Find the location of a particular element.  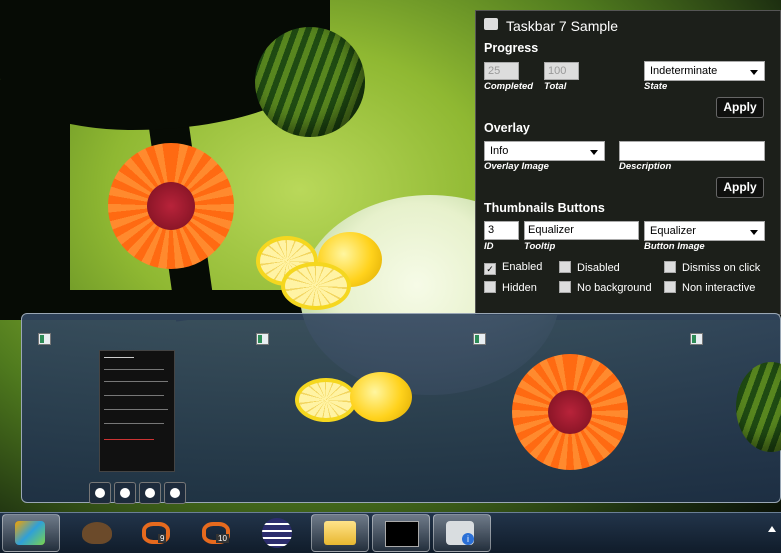

hidden-label: Hidden is located at coordinates (519, 288).